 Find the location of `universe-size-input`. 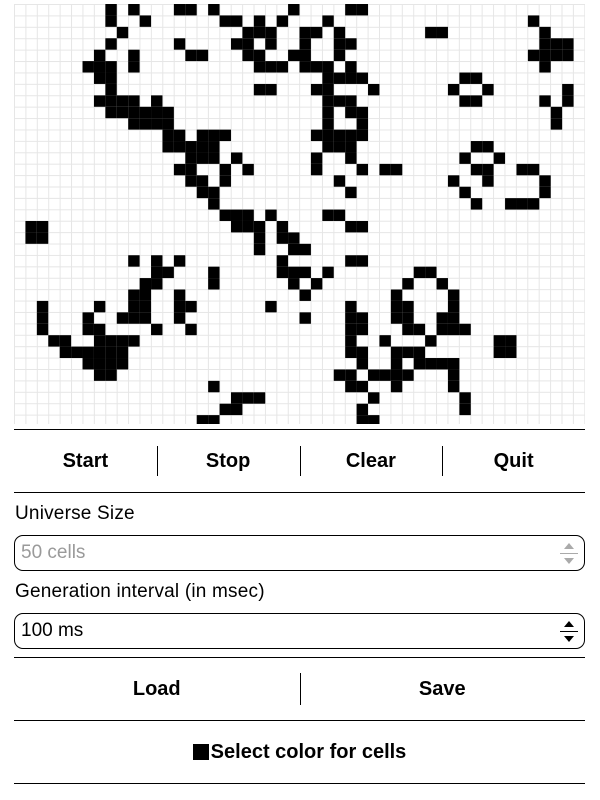

universe-size-input is located at coordinates (286, 553).